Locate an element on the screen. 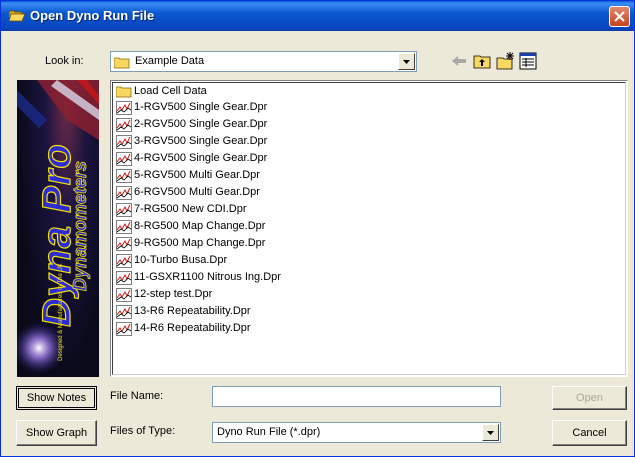 Image resolution: width=635 pixels, height=457 pixels. list-item-label: 4-RGV500 Single Gear.Dpr is located at coordinates (201, 158).